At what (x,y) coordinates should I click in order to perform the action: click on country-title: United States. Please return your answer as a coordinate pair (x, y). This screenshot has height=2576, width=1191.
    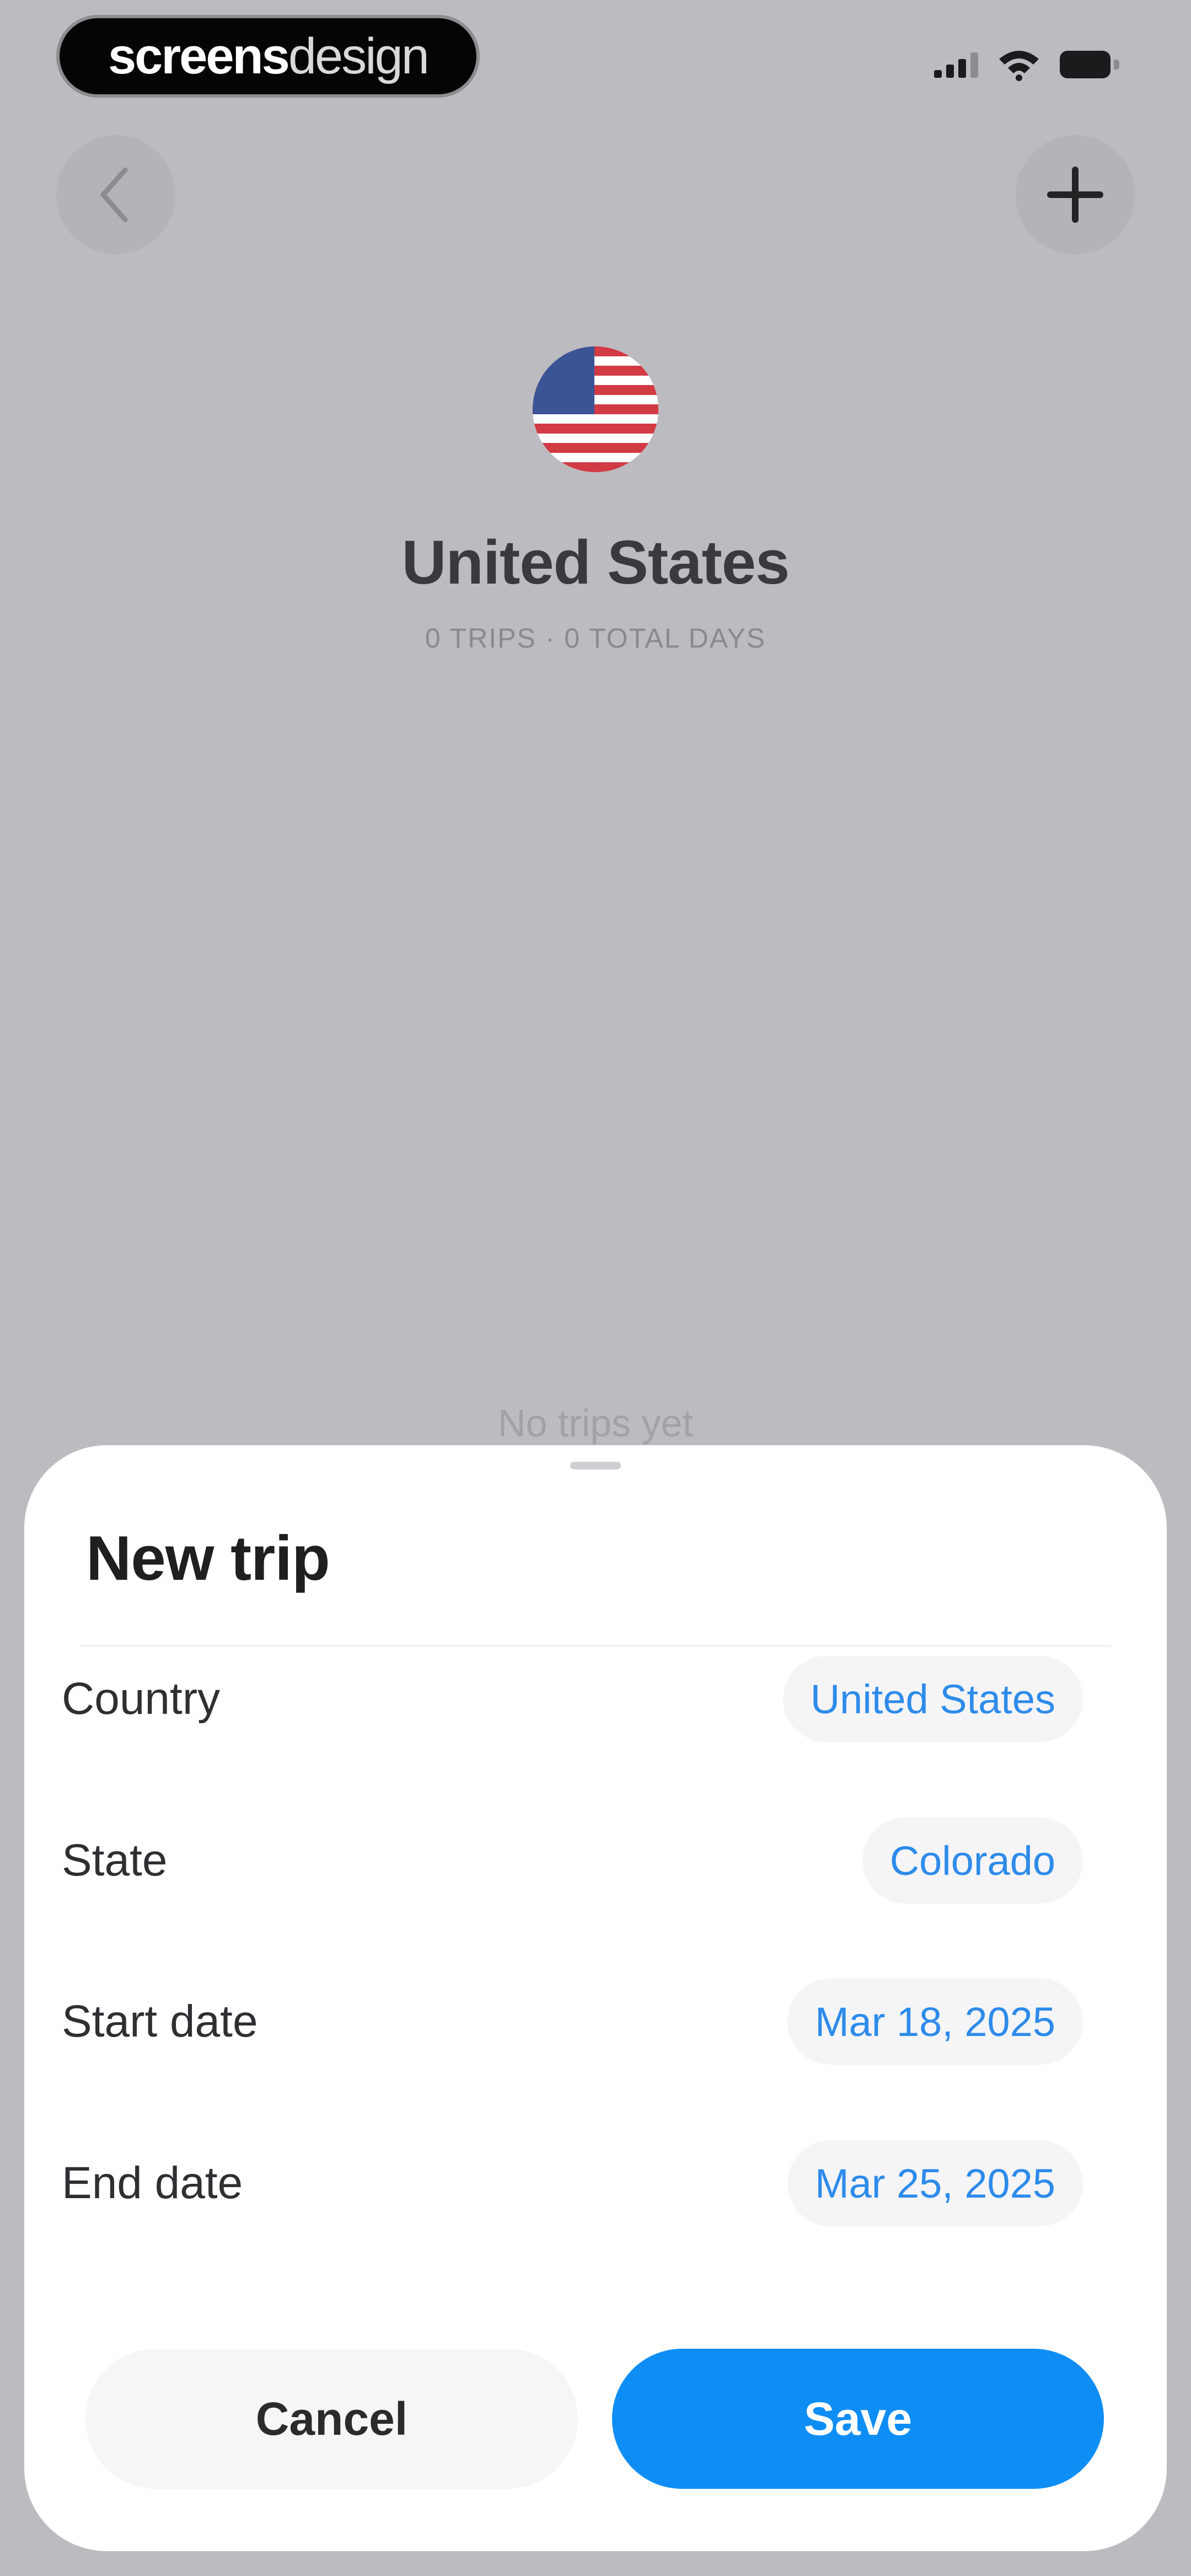
    Looking at the image, I should click on (595, 562).